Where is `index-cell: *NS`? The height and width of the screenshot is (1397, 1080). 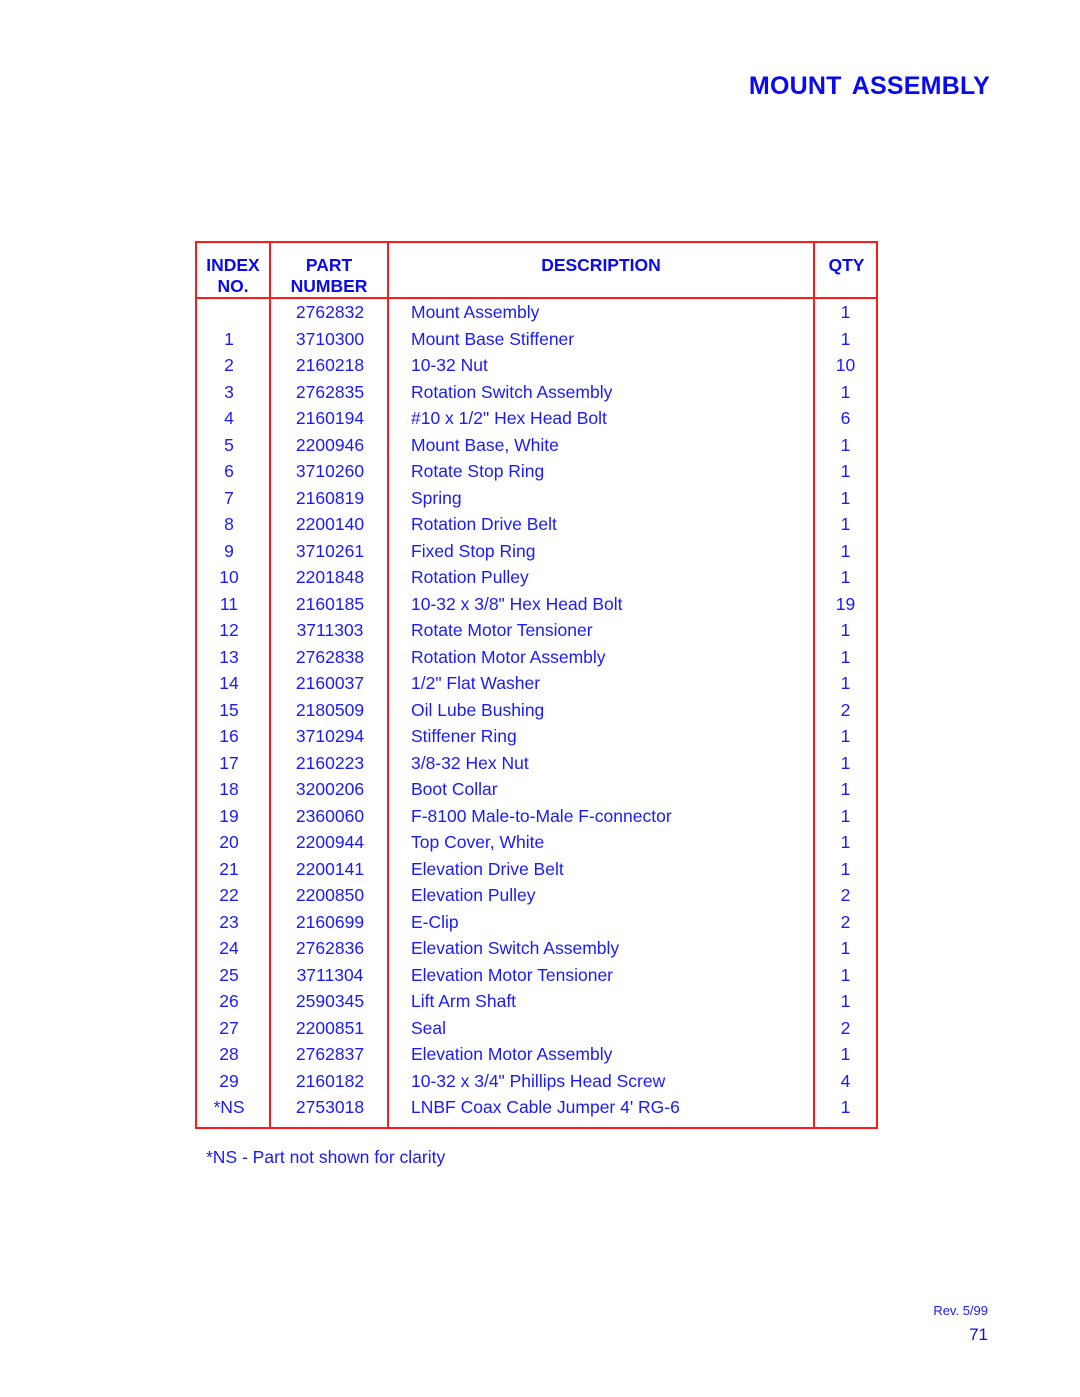 index-cell: *NS is located at coordinates (229, 1107).